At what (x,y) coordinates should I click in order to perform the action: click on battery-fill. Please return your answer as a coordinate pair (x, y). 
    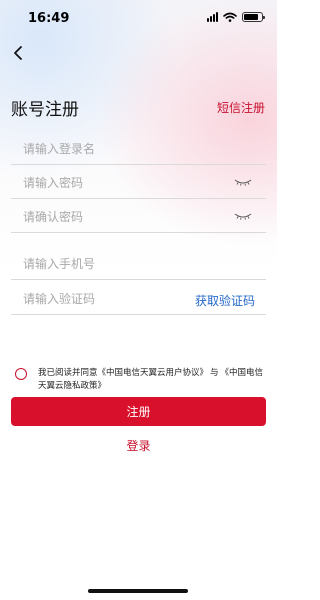
    Looking at the image, I should click on (251, 17).